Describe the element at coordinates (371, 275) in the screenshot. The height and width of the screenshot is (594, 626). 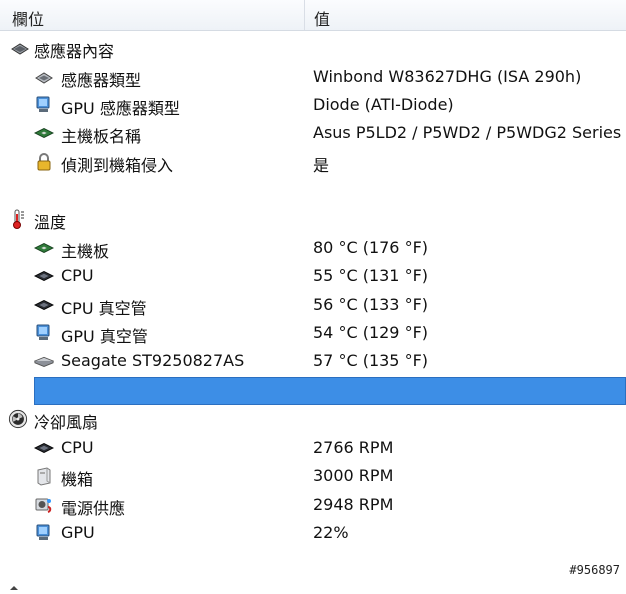
I see `row-value: 55 °C (131 °F)` at that location.